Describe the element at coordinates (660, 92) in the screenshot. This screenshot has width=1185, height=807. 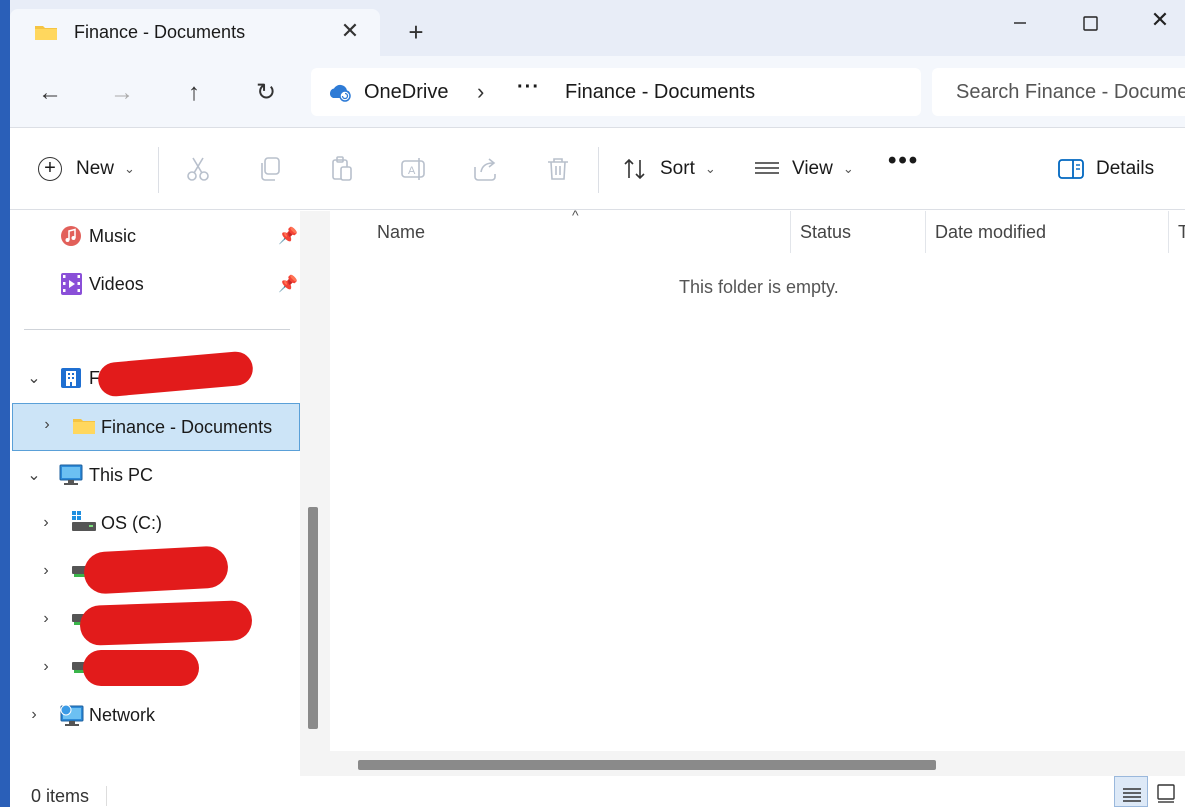
I see `breadcrumb-current: Finance - Documents` at that location.